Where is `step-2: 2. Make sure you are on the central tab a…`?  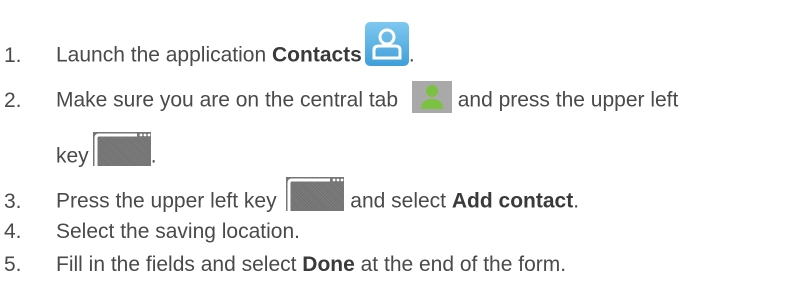 step-2: 2. Make sure you are on the central tab a… is located at coordinates (341, 99).